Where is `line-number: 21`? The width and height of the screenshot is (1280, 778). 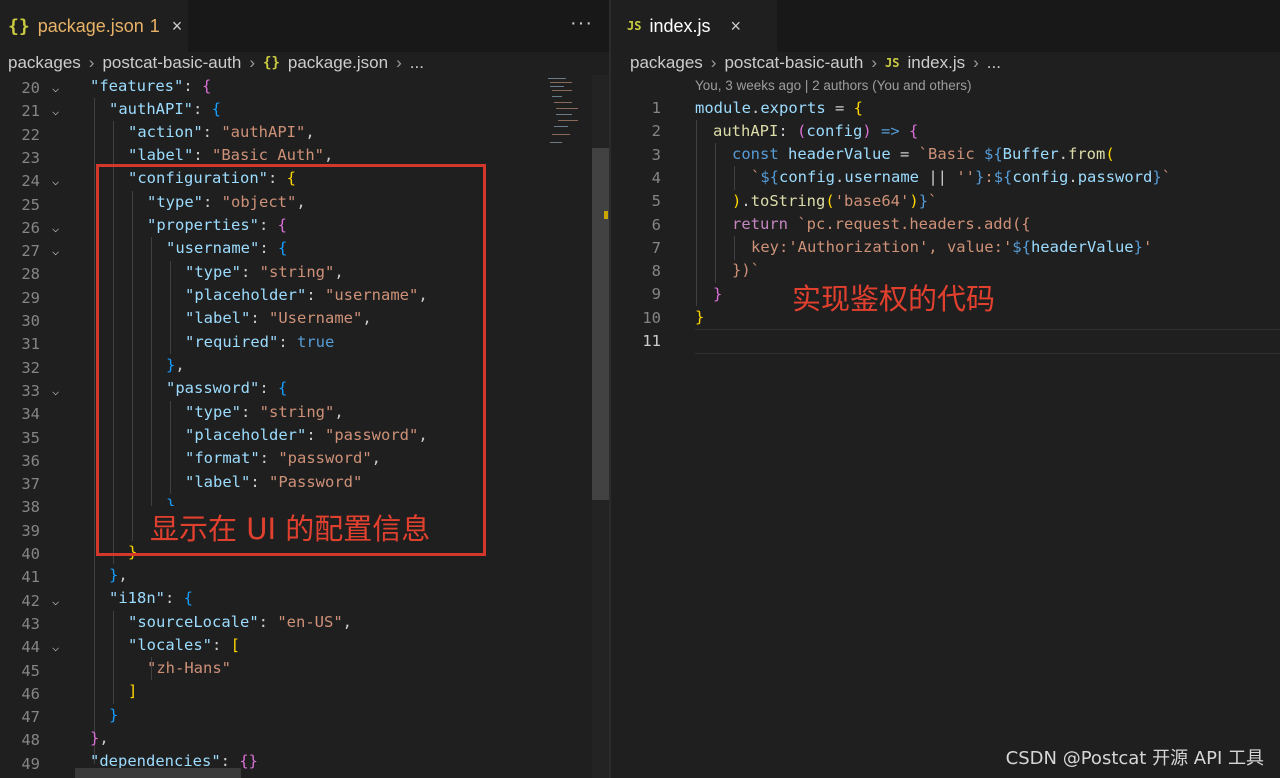
line-number: 21 is located at coordinates (30, 111).